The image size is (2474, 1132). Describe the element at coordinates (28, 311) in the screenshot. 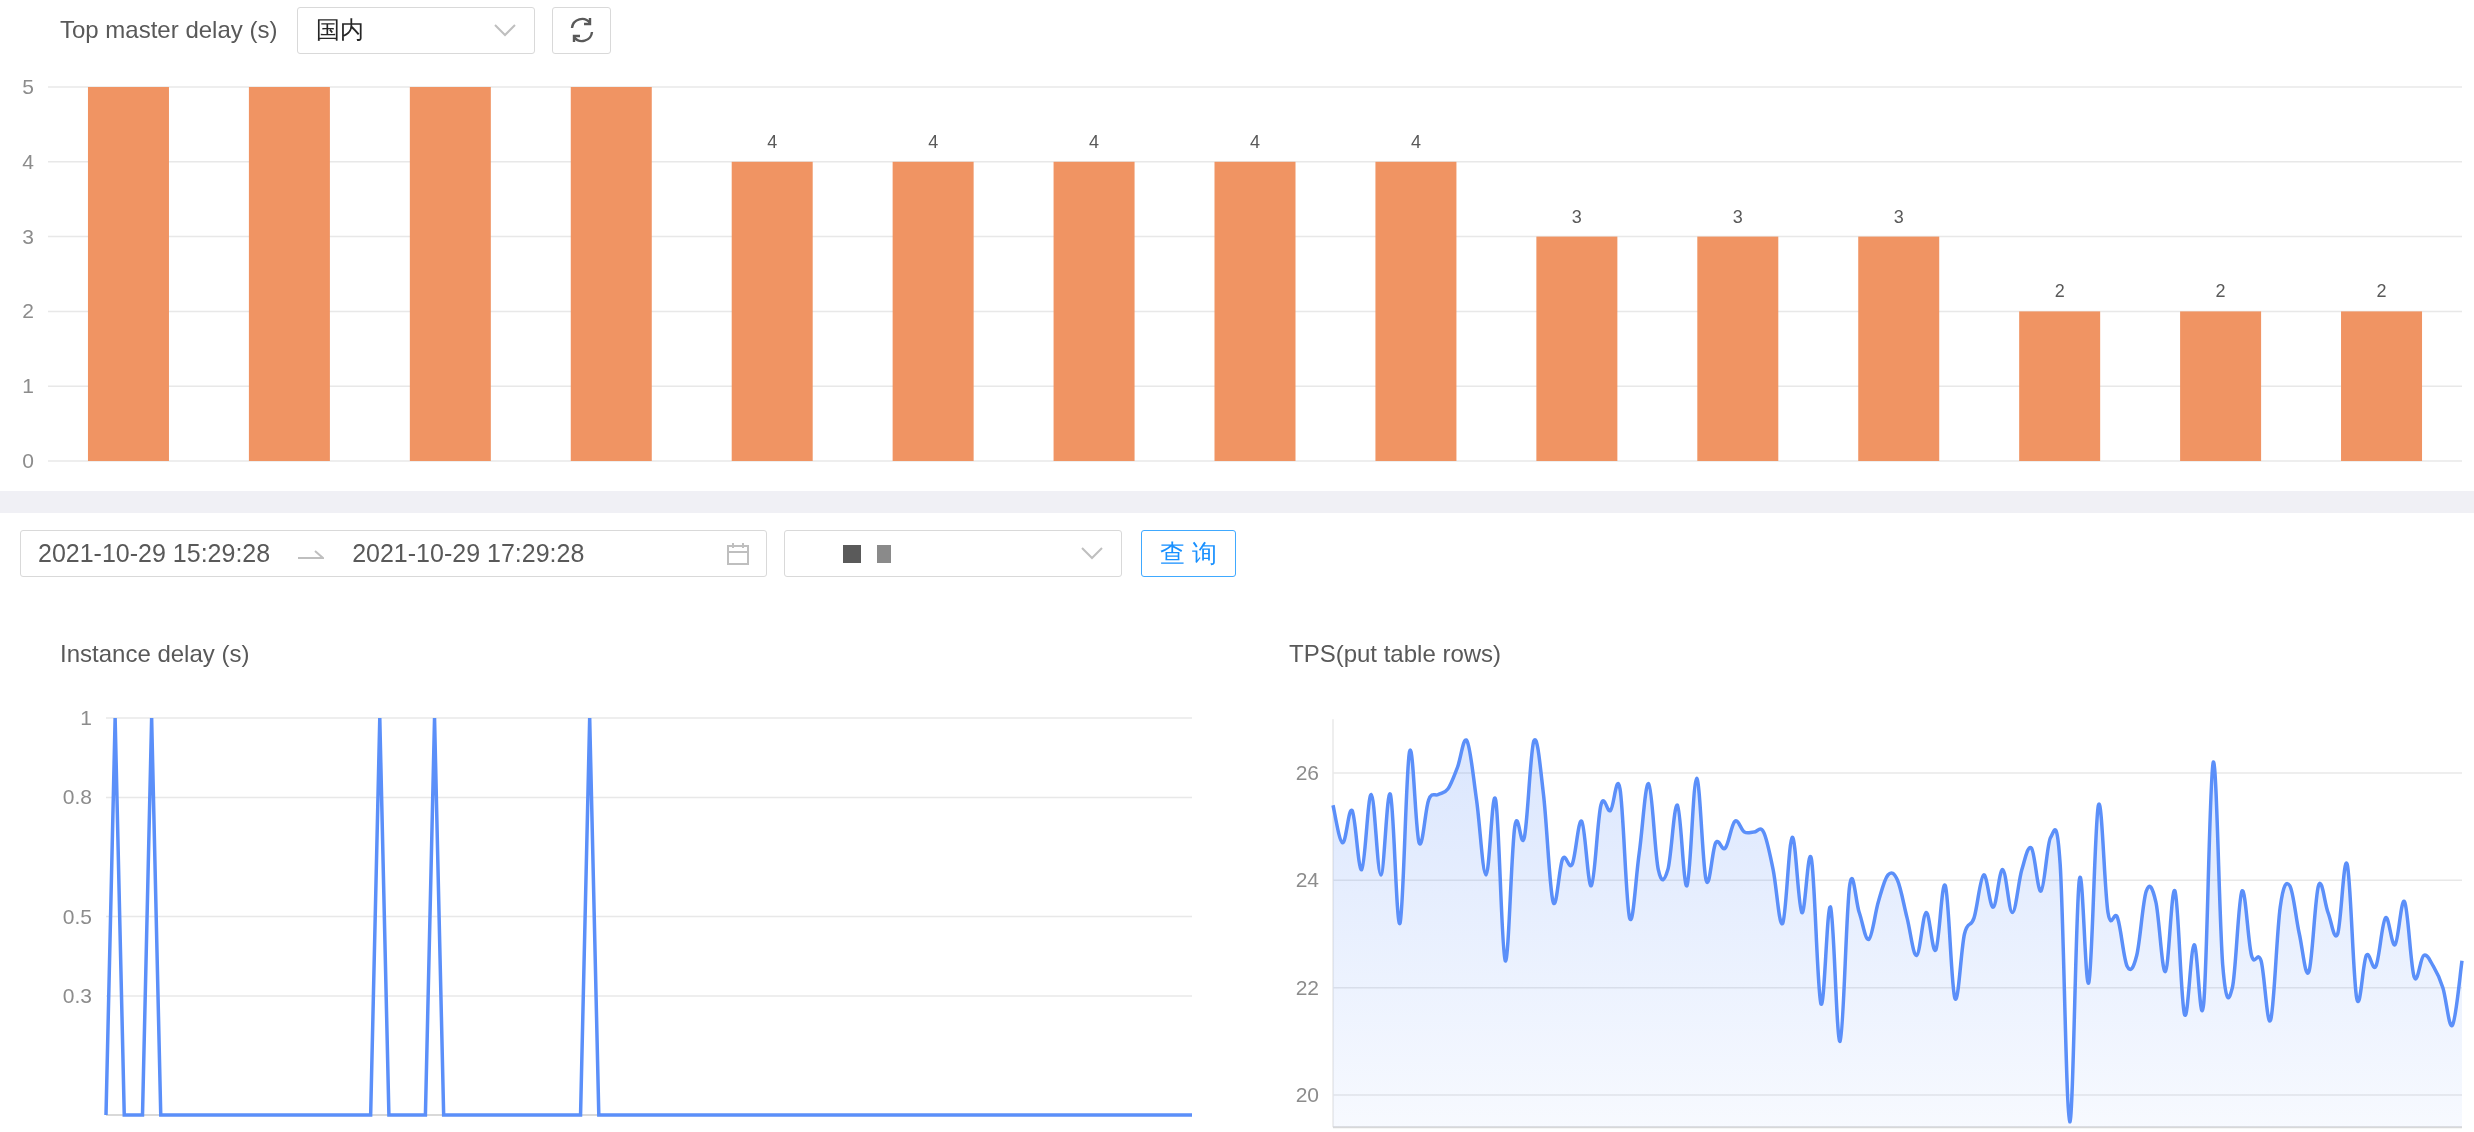

I see `axis-label: 2` at that location.